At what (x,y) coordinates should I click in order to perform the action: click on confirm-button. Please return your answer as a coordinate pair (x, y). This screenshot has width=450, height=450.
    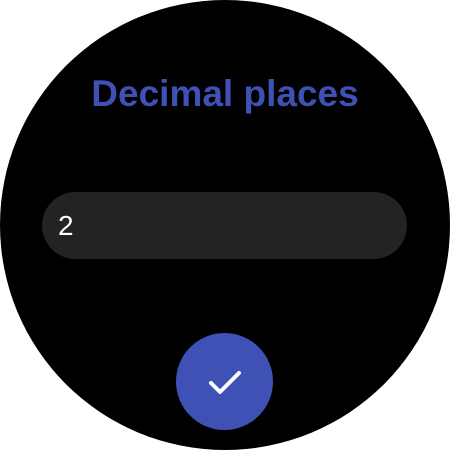
    Looking at the image, I should click on (224, 381).